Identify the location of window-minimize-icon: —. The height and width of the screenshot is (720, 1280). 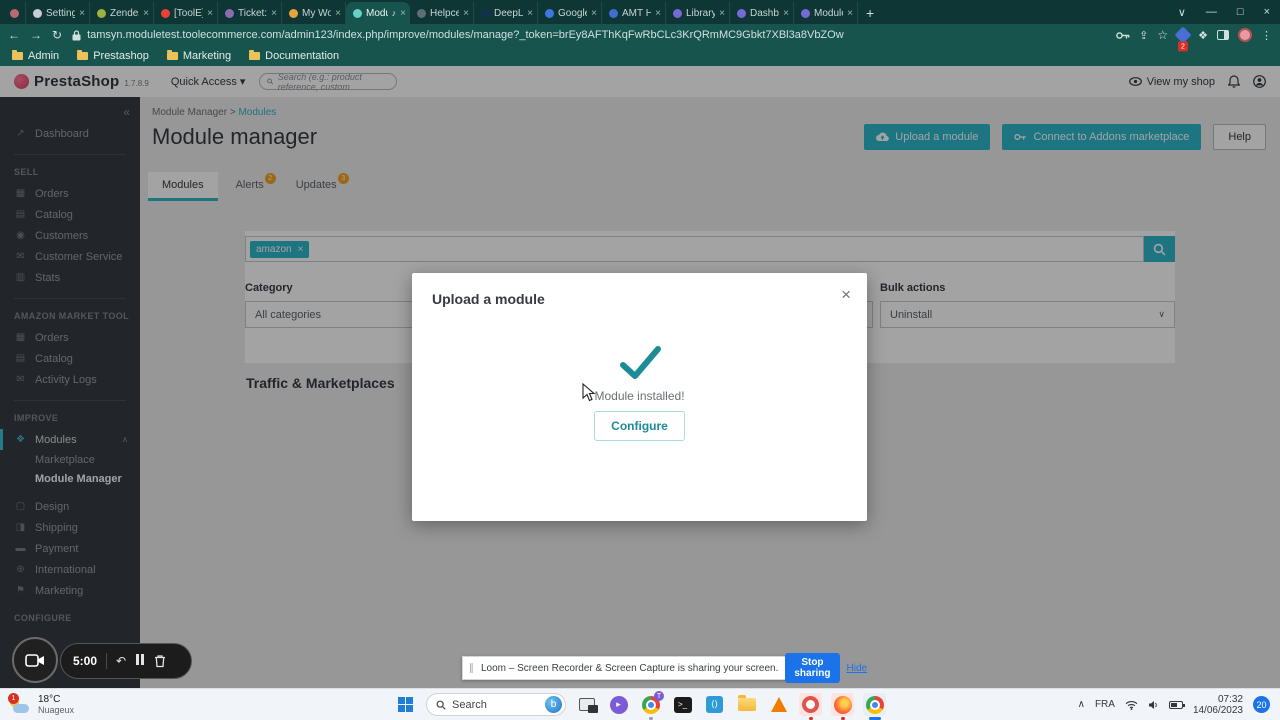
(1211, 12).